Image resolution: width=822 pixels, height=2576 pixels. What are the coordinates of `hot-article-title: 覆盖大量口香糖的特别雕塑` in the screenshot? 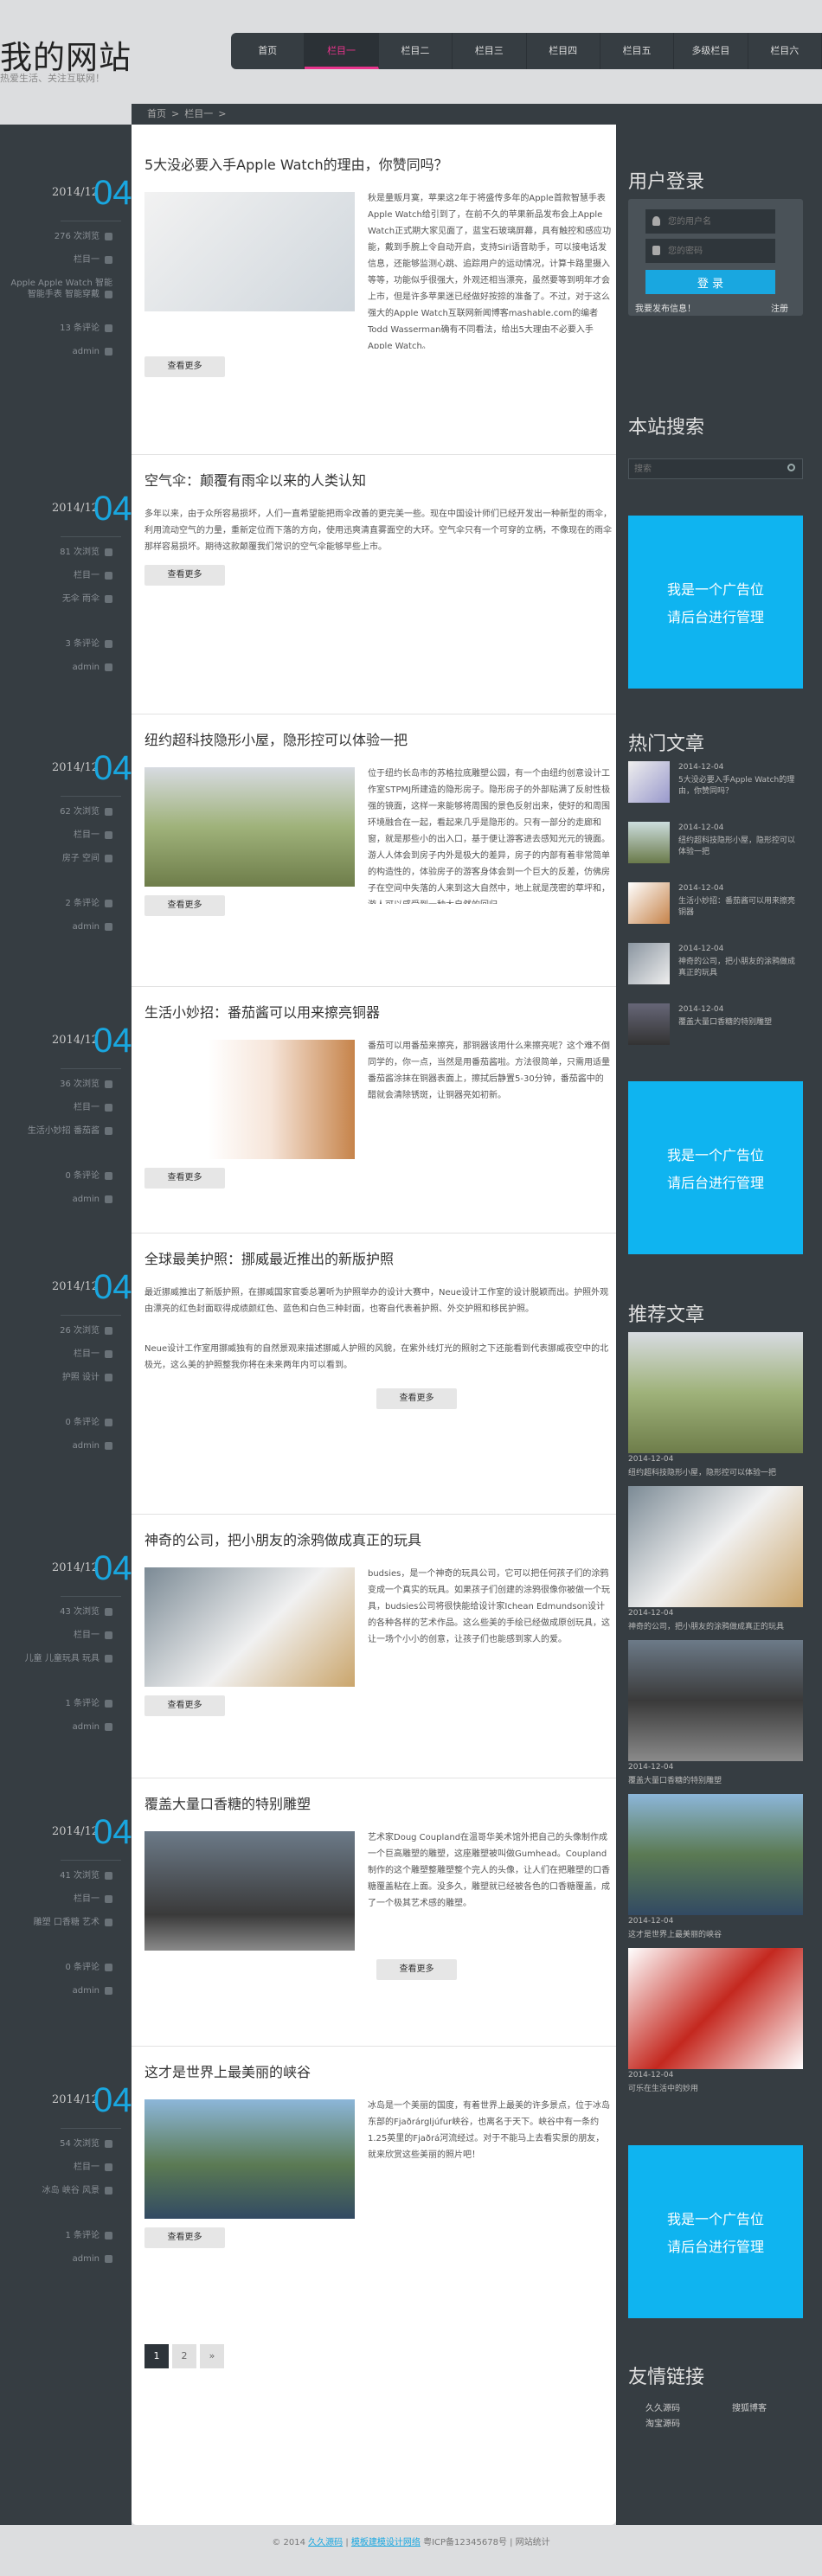 It's located at (739, 1022).